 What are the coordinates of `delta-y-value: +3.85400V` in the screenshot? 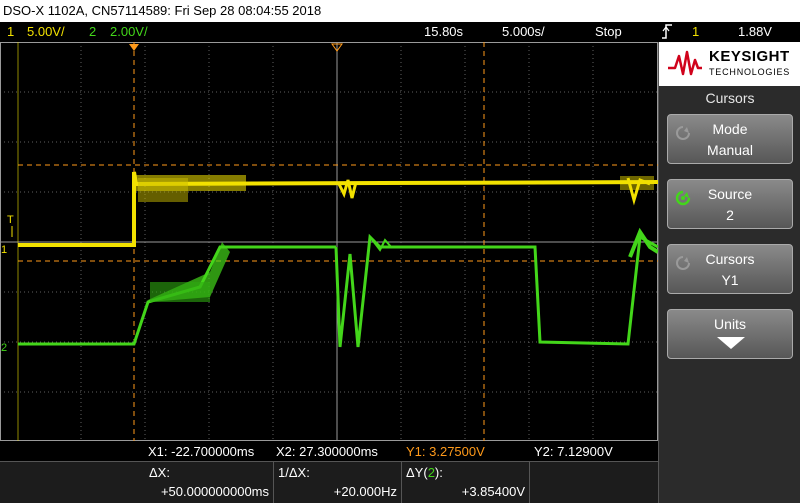 It's located at (493, 491).